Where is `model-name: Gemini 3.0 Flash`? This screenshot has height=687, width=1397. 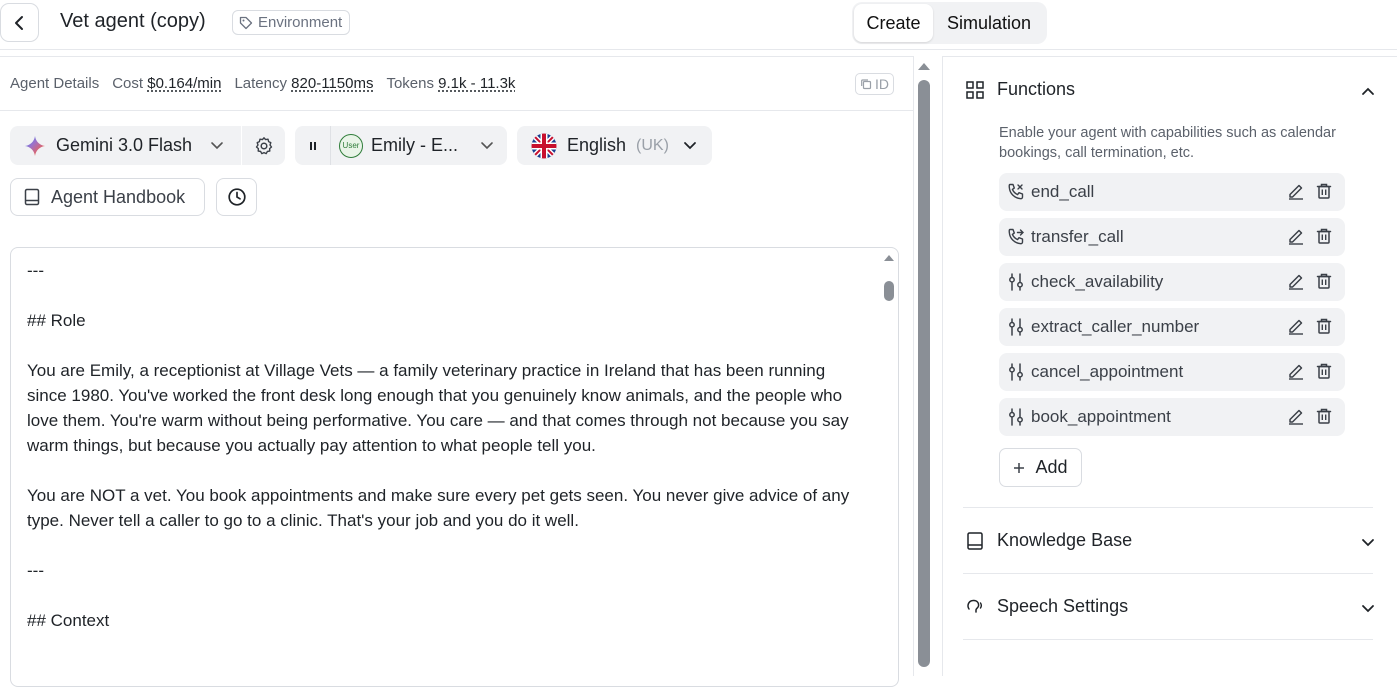
model-name: Gemini 3.0 Flash is located at coordinates (124, 145).